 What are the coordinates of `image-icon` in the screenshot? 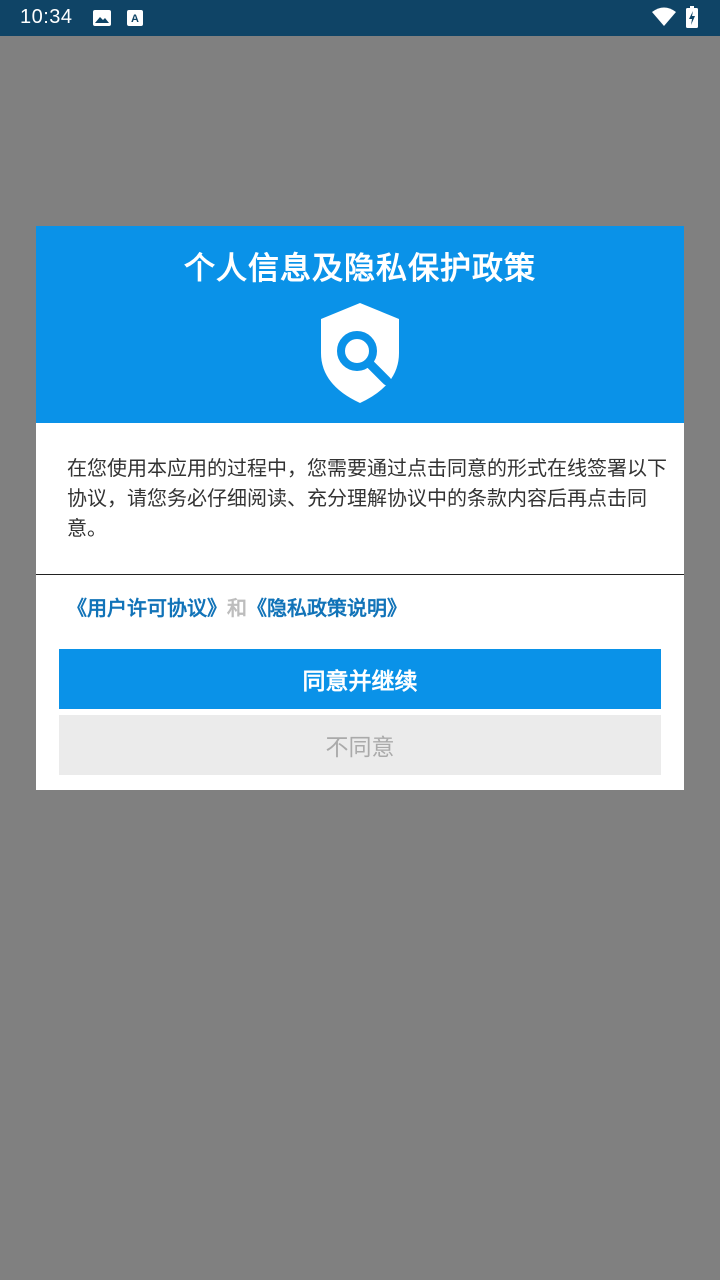 It's located at (102, 20).